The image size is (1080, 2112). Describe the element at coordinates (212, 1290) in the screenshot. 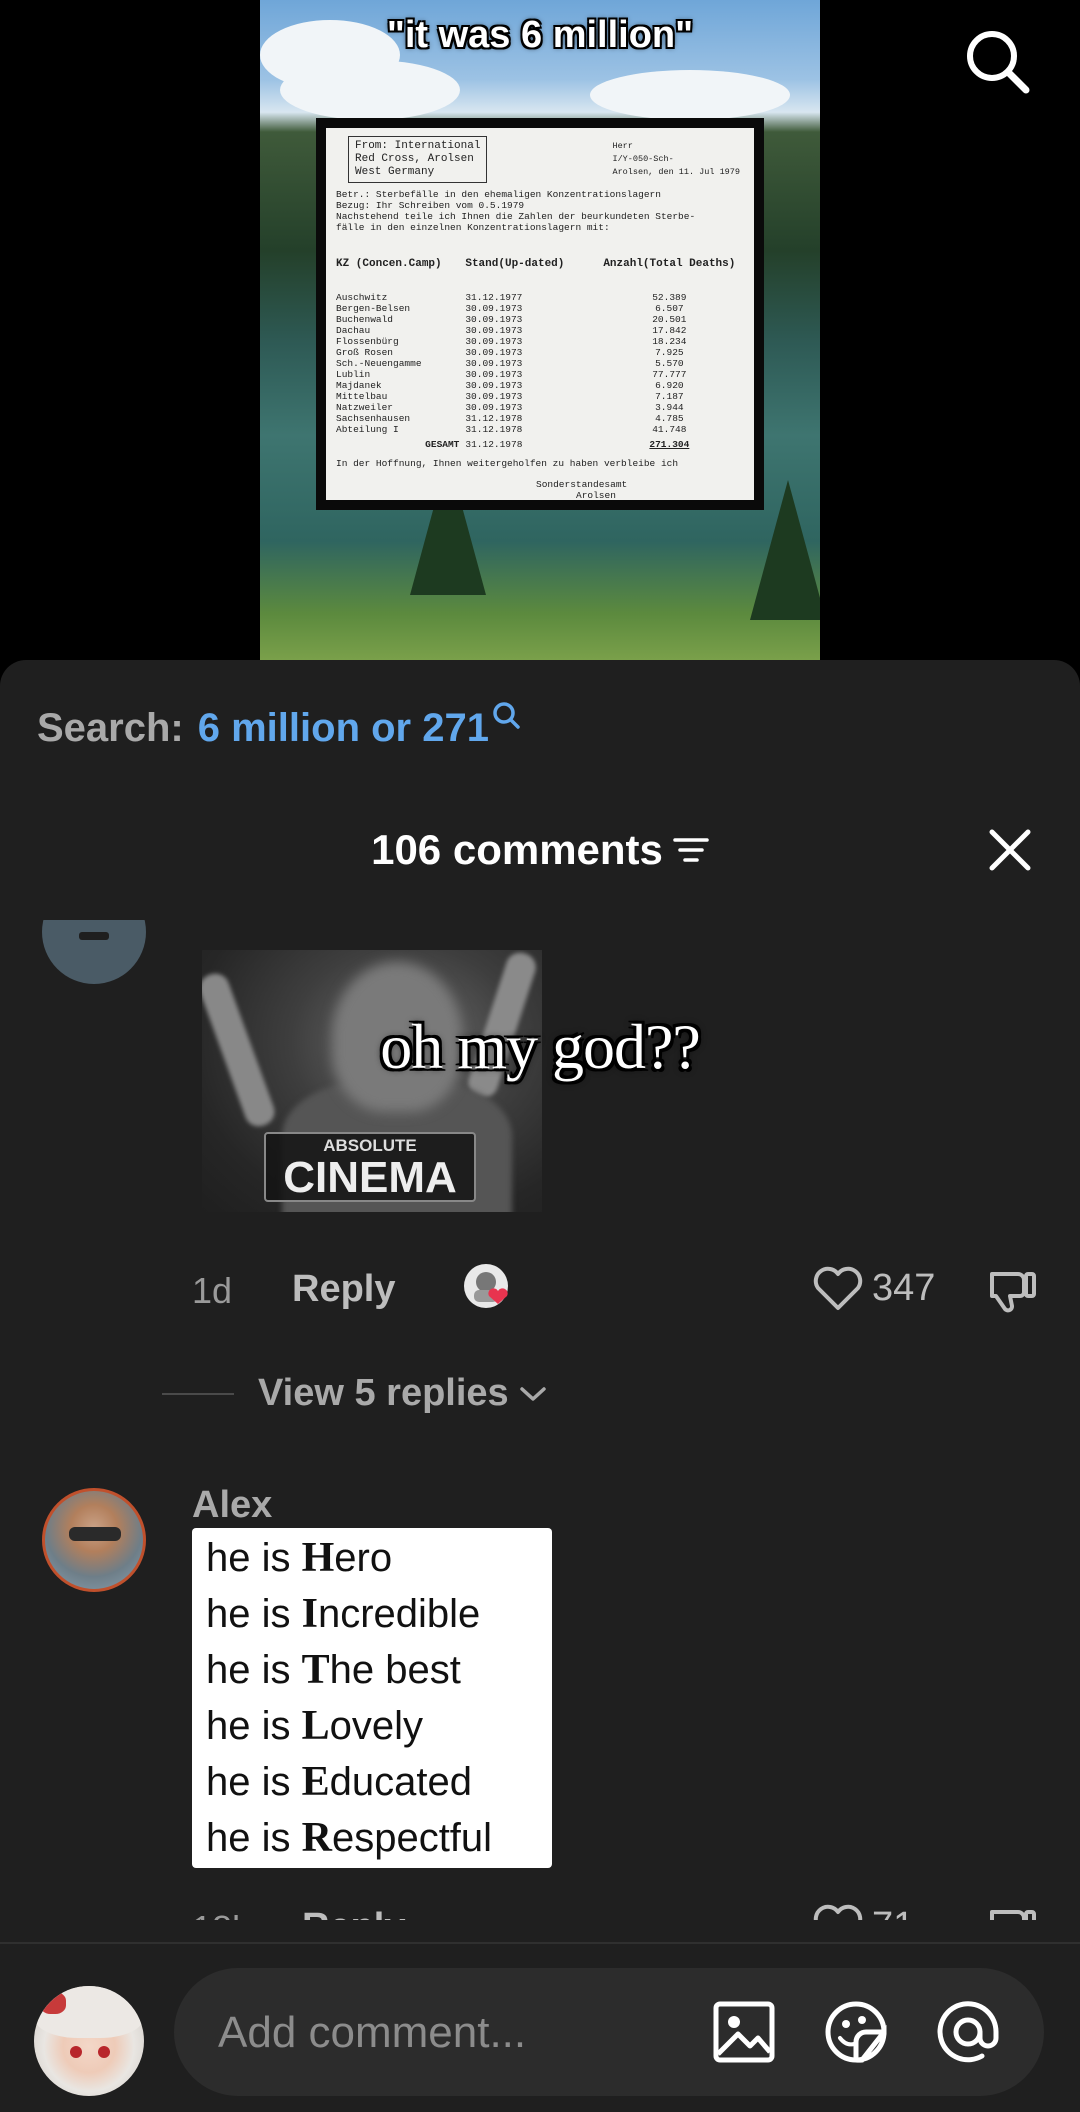

I see `comment-age: 1d` at that location.